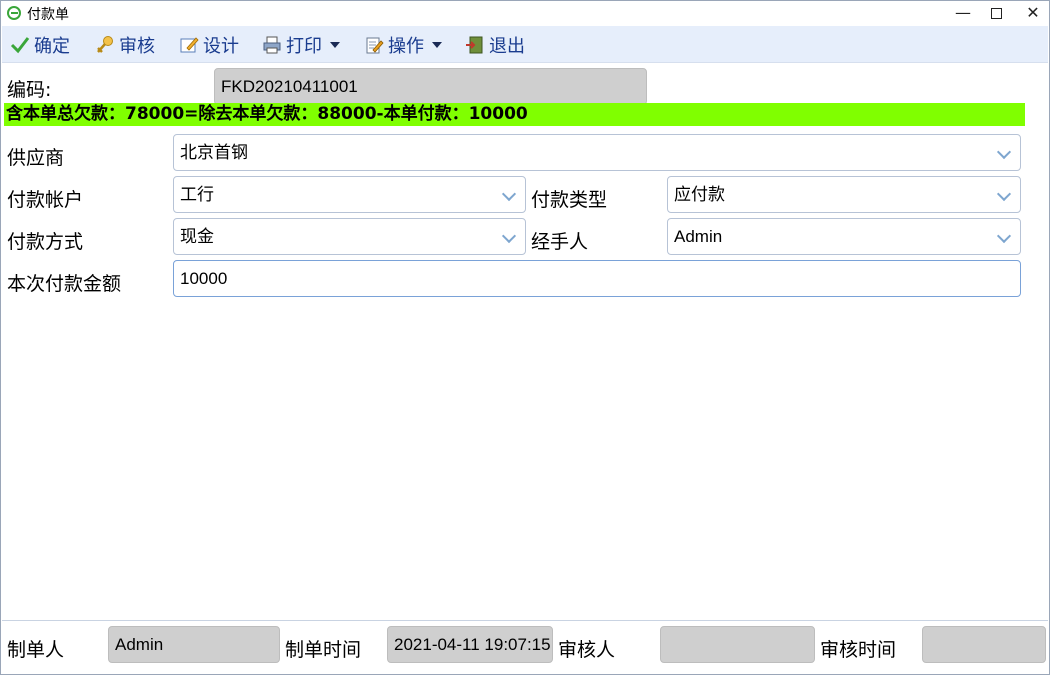  What do you see at coordinates (560, 242) in the screenshot?
I see `handler-label: 经手人` at bounding box center [560, 242].